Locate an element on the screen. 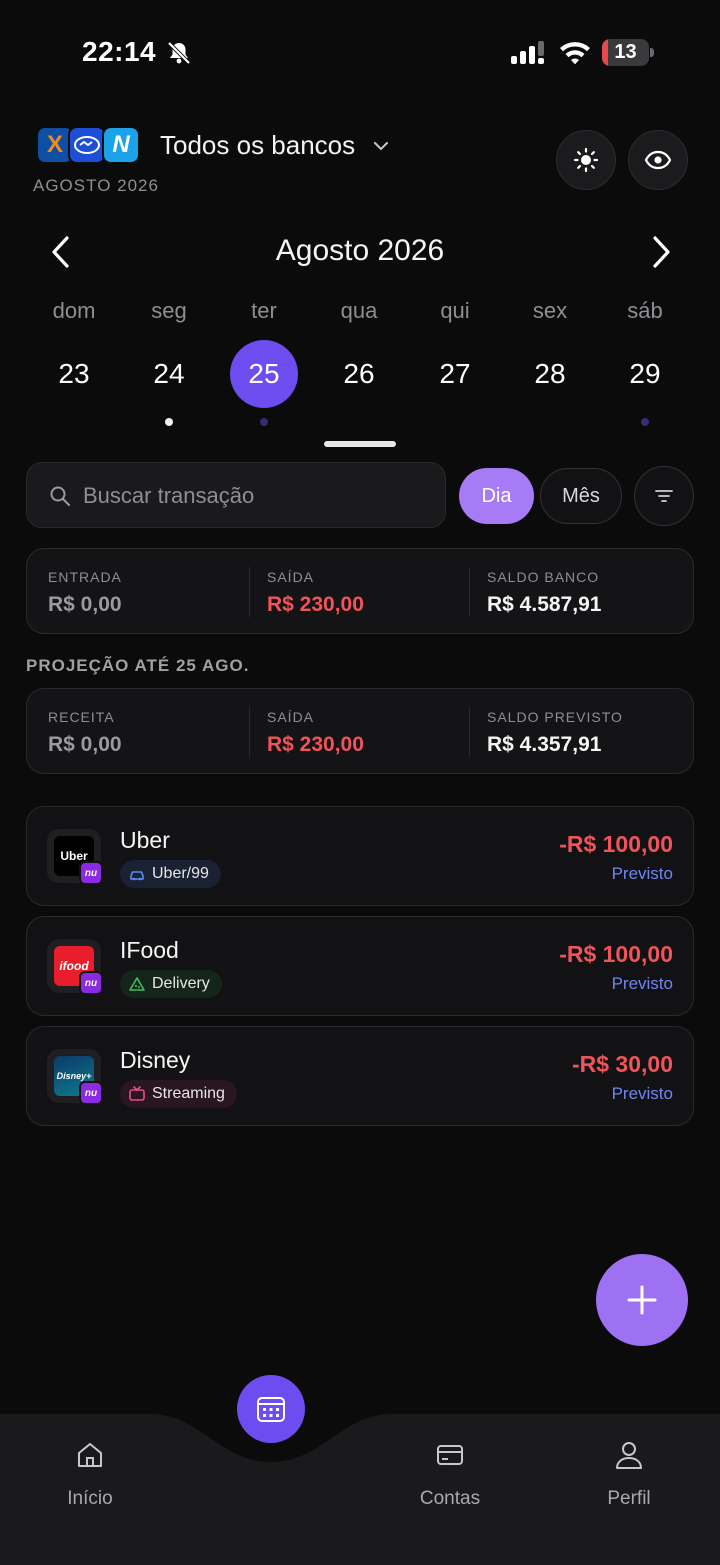 Image resolution: width=720 pixels, height=1565 pixels. category-label: Streaming is located at coordinates (188, 1093).